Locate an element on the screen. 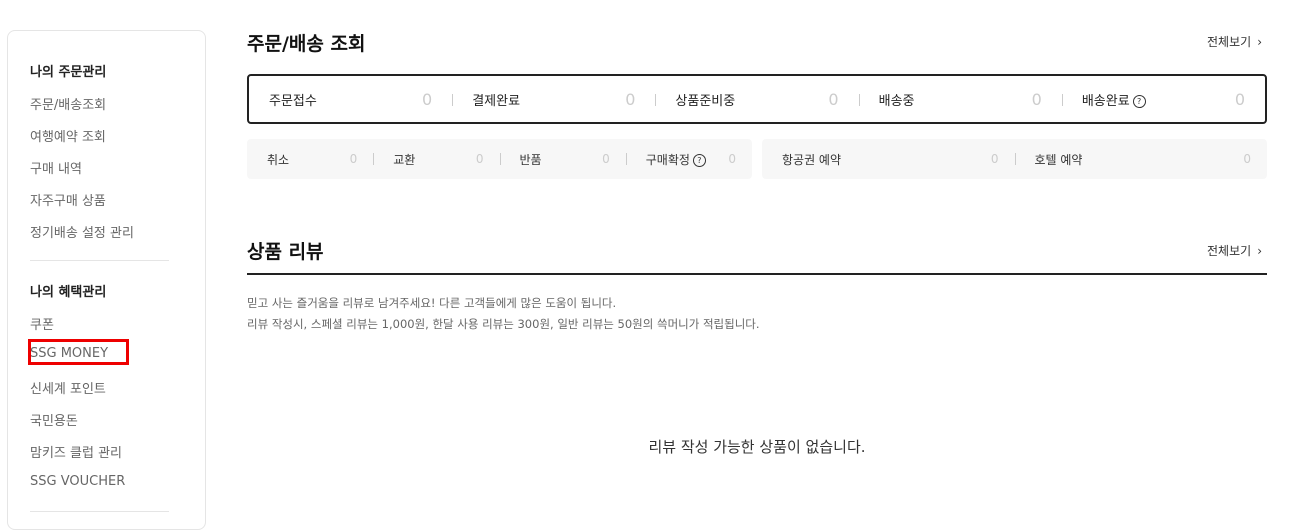 The height and width of the screenshot is (530, 1290). review-view-all-link: 전체보기 › is located at coordinates (1234, 250).